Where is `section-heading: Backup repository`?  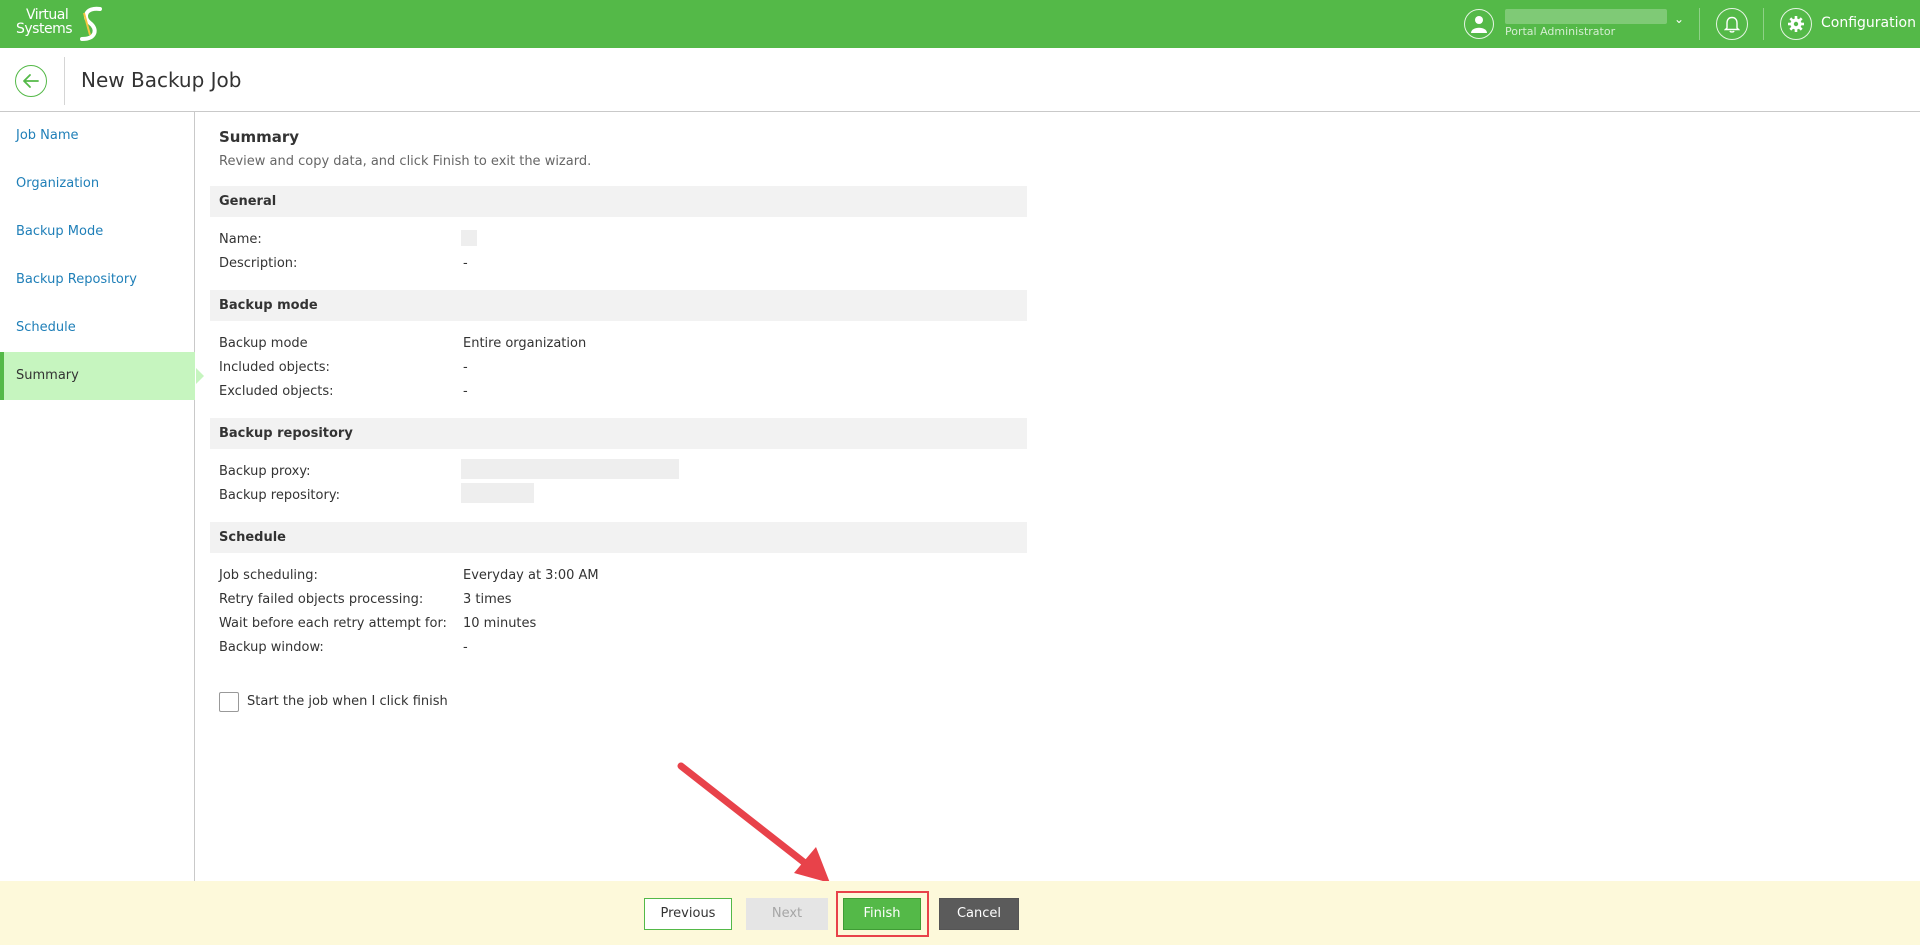 section-heading: Backup repository is located at coordinates (286, 433).